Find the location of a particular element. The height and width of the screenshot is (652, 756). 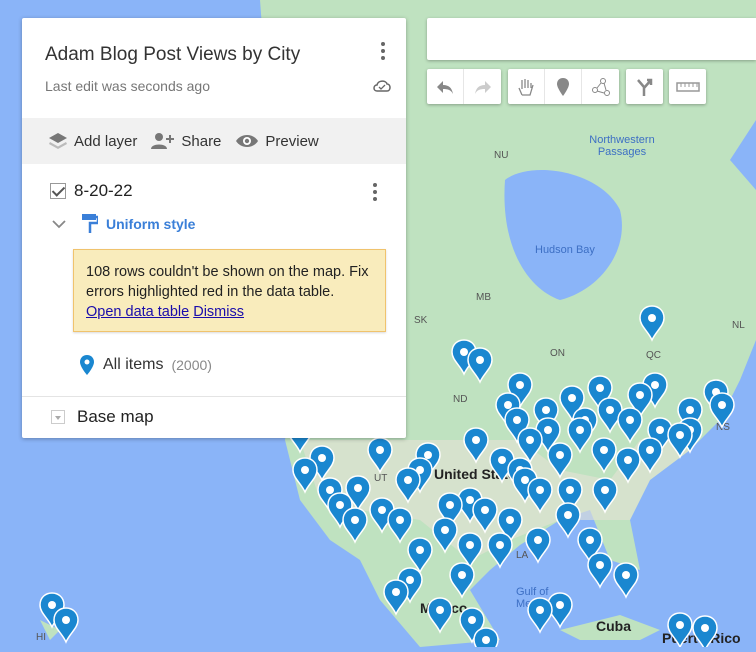

cloud-saved-icon is located at coordinates (382, 86).